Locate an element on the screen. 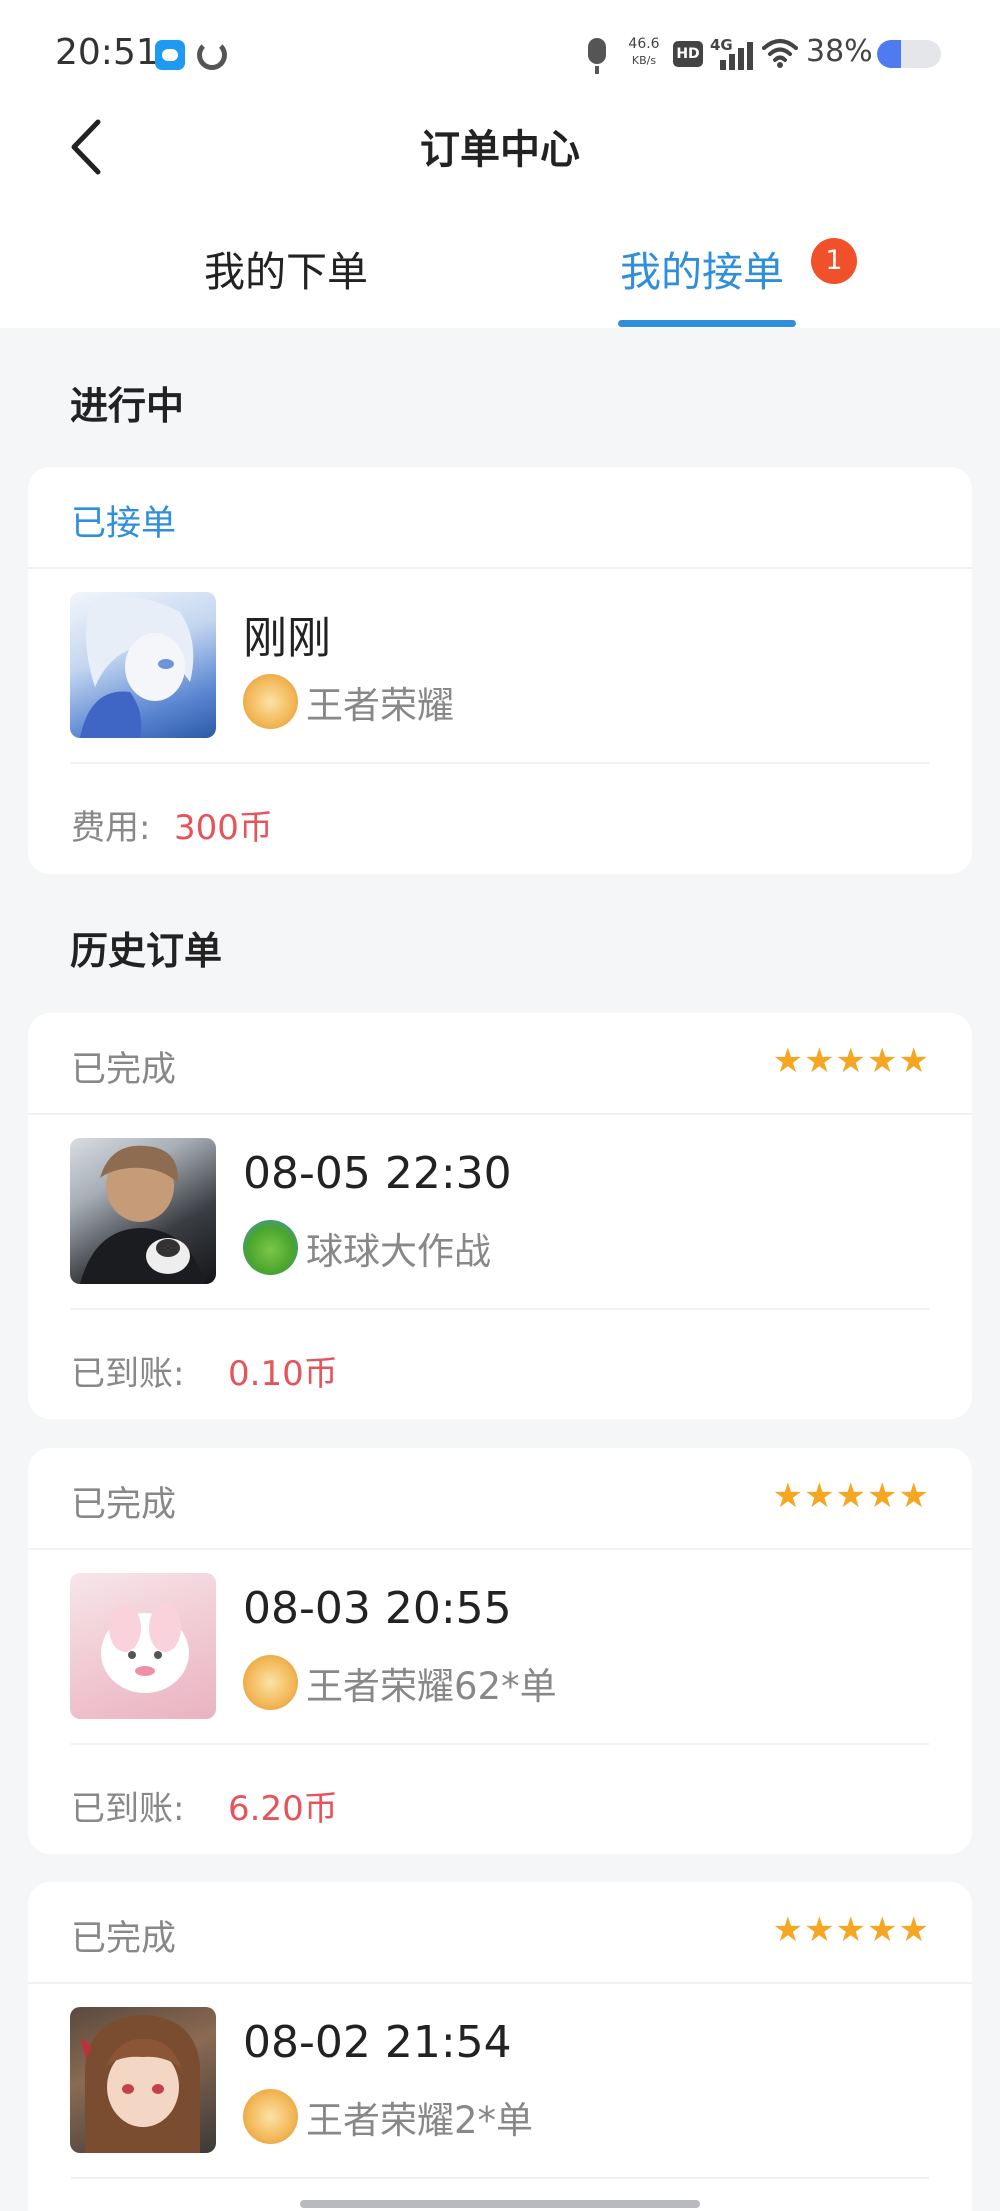 The width and height of the screenshot is (1000, 2211). amount-received-value: 0.10币 is located at coordinates (283, 1374).